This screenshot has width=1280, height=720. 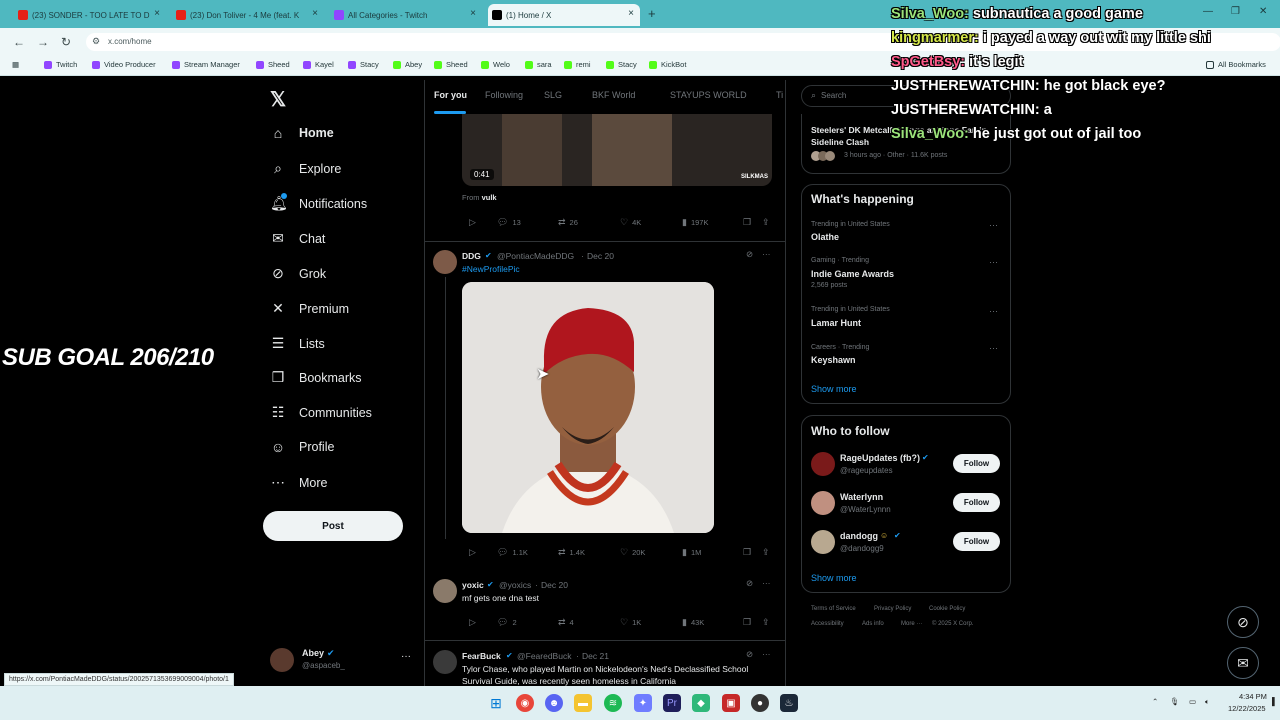 What do you see at coordinates (568, 222) in the screenshot?
I see `repost-button: ⇄ 26` at bounding box center [568, 222].